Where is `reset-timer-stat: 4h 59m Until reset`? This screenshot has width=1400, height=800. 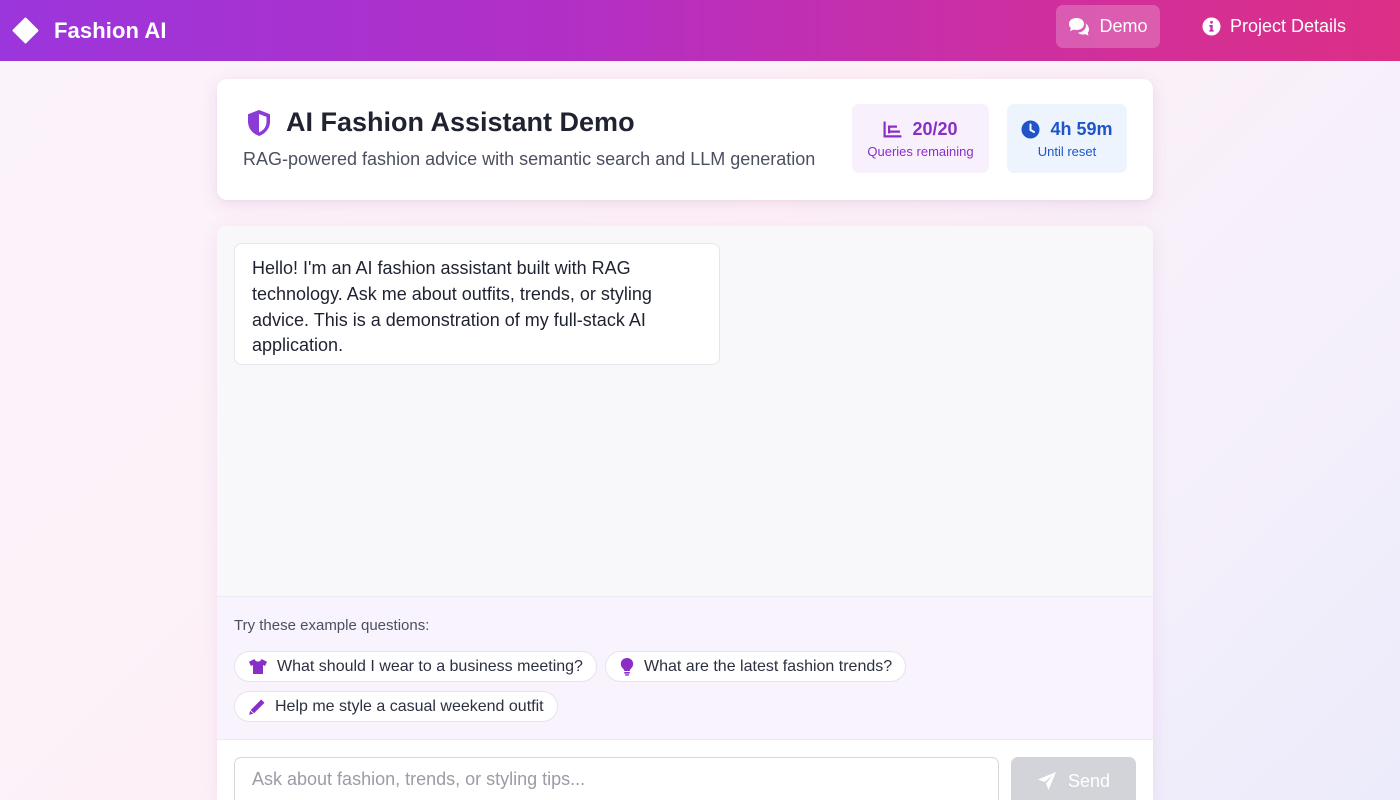
reset-timer-stat: 4h 59m Until reset is located at coordinates (1067, 138).